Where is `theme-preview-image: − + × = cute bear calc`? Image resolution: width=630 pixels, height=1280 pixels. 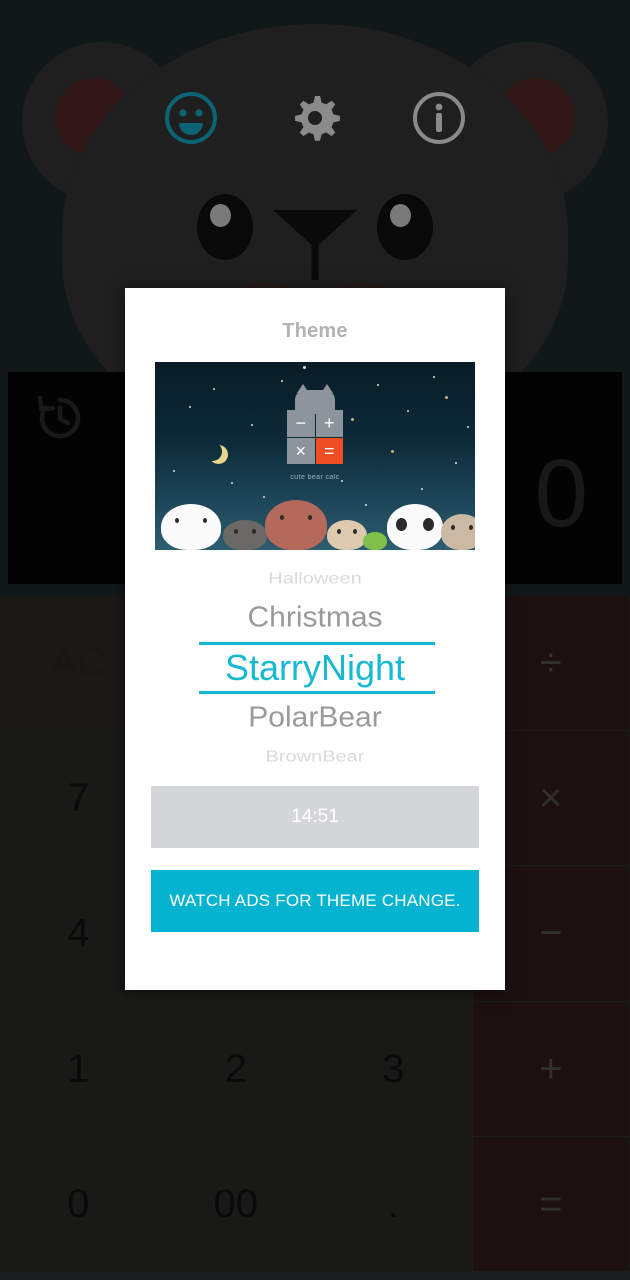 theme-preview-image: − + × = cute bear calc is located at coordinates (315, 456).